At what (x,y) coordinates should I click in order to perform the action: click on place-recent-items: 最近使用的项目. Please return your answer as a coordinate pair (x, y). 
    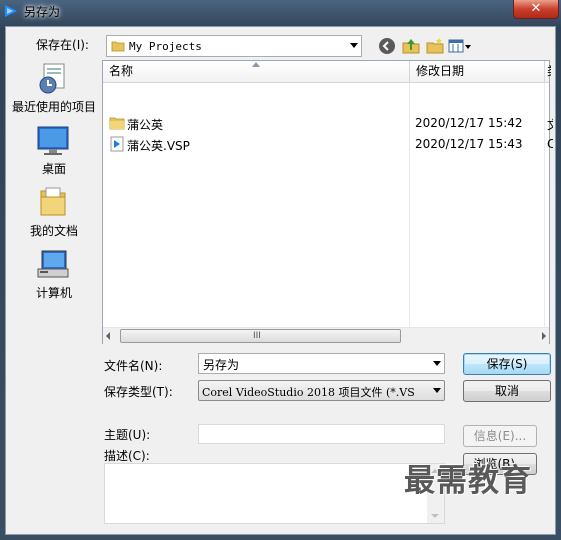
    Looking at the image, I should click on (54, 89).